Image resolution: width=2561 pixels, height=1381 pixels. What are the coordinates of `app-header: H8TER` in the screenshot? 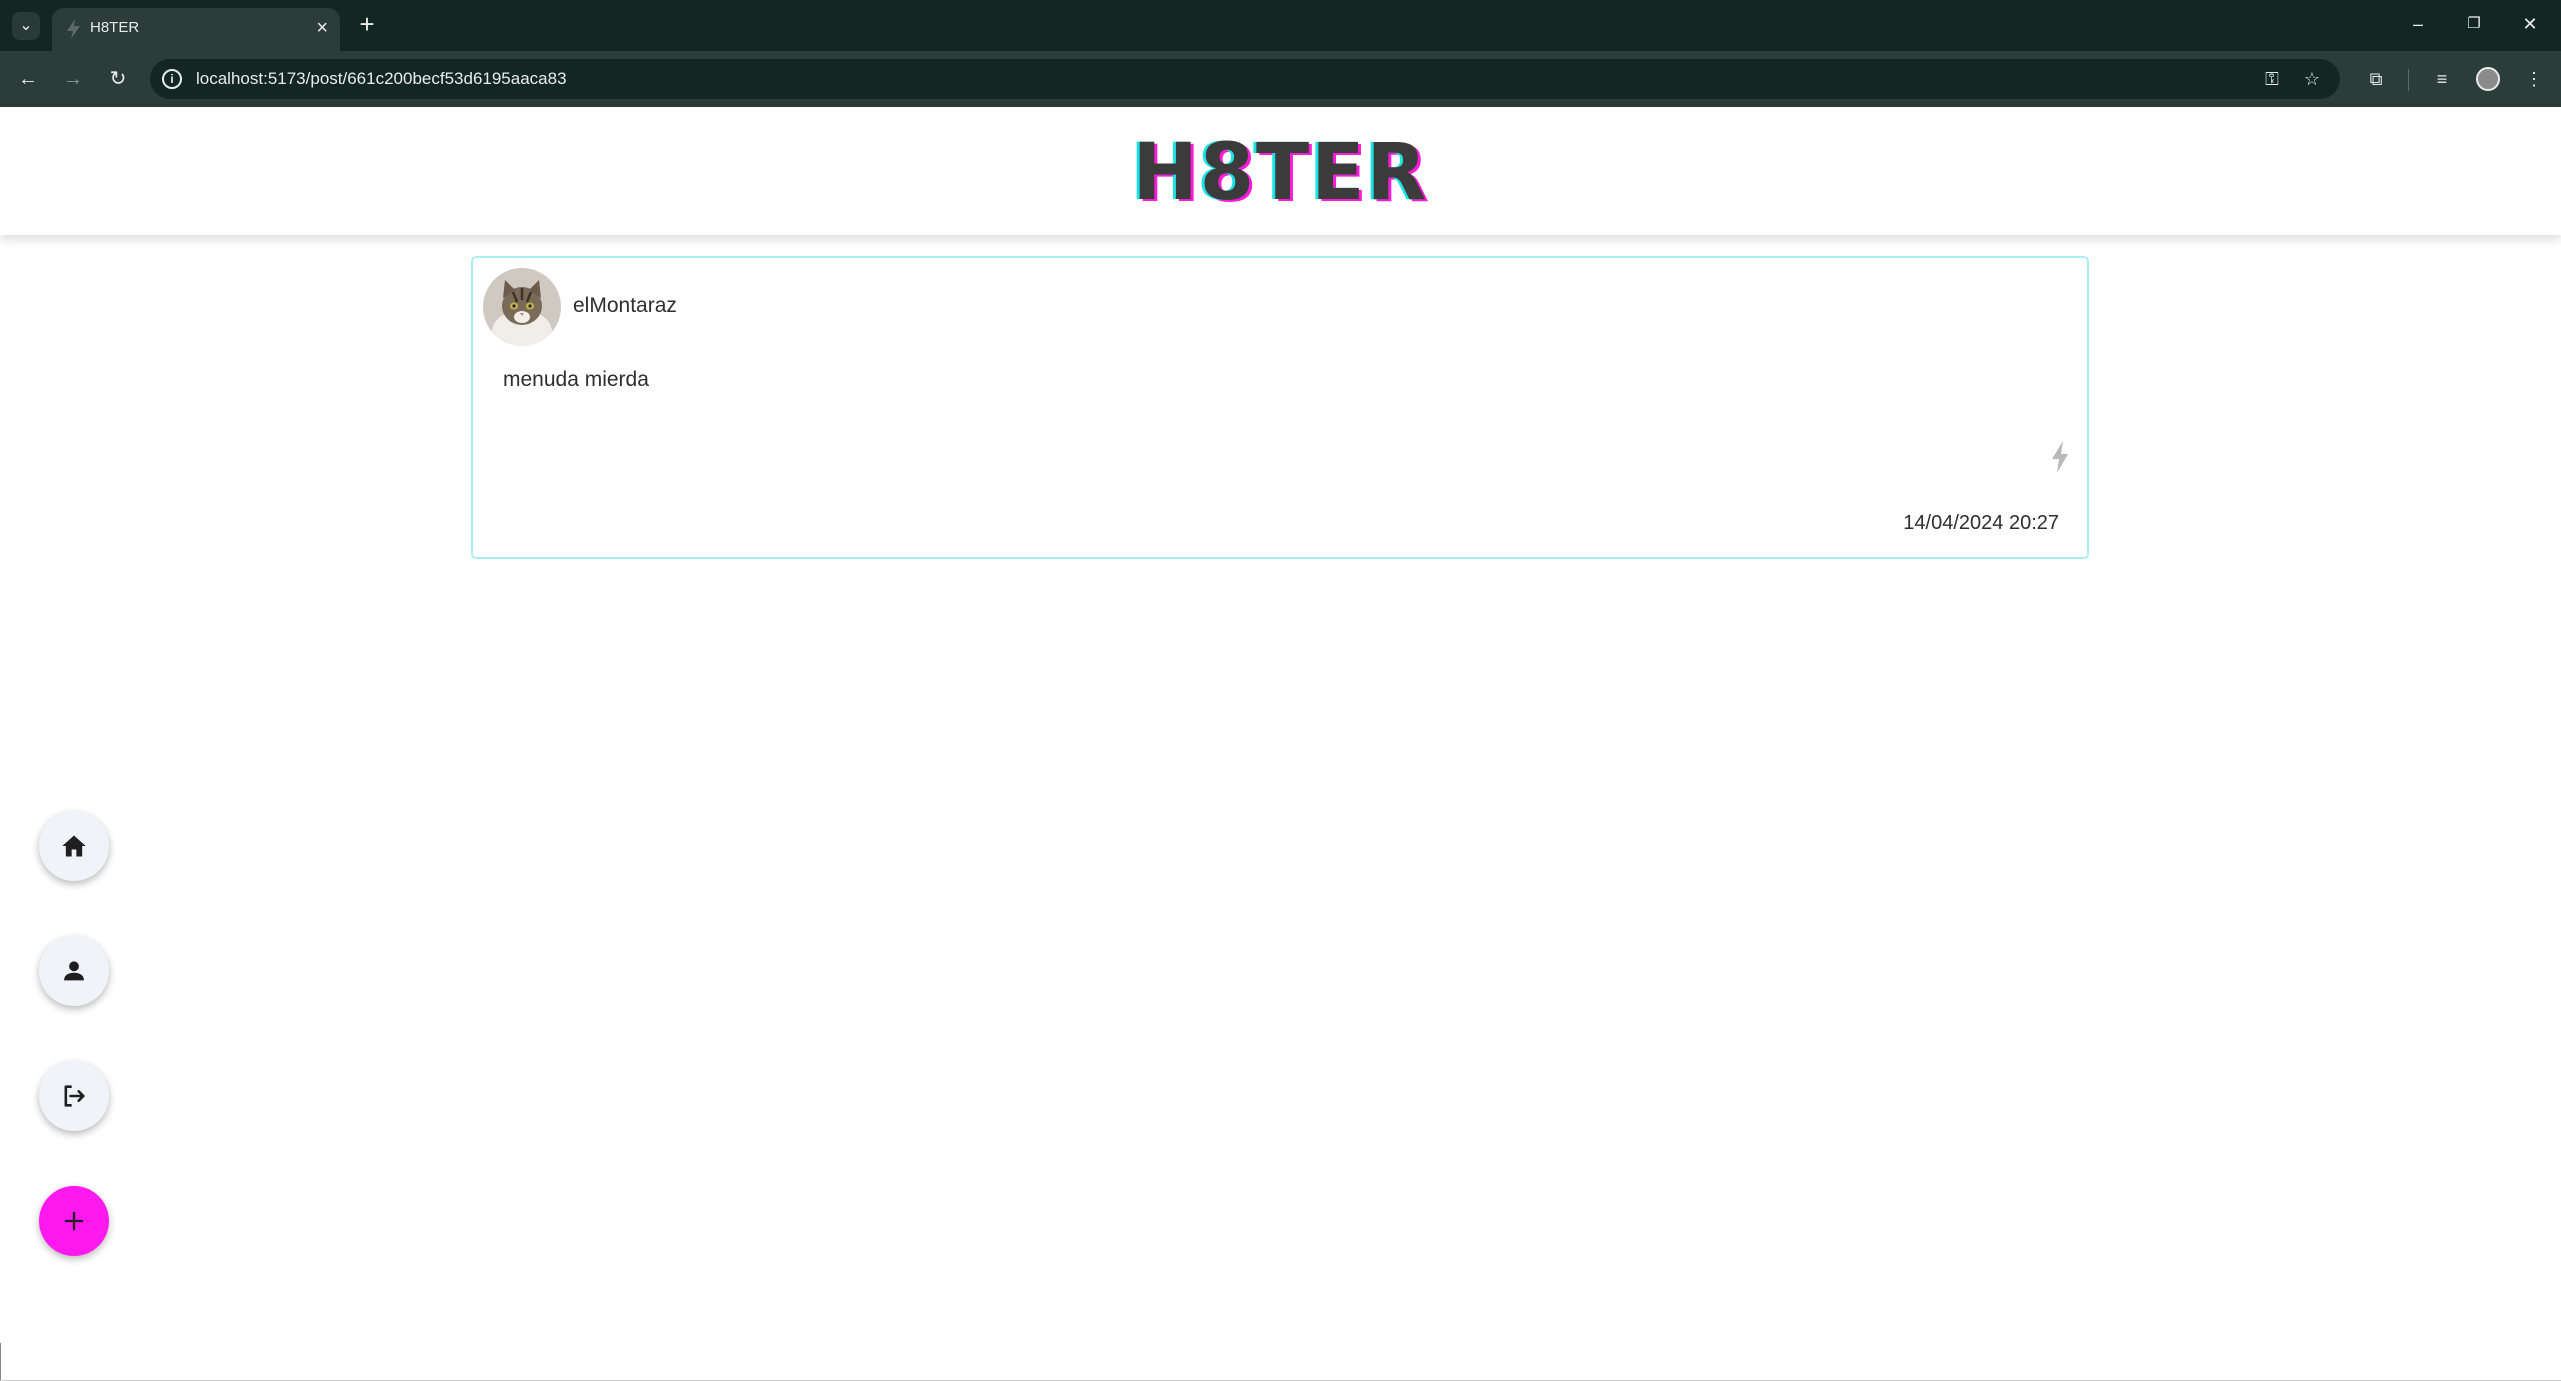 It's located at (1280, 171).